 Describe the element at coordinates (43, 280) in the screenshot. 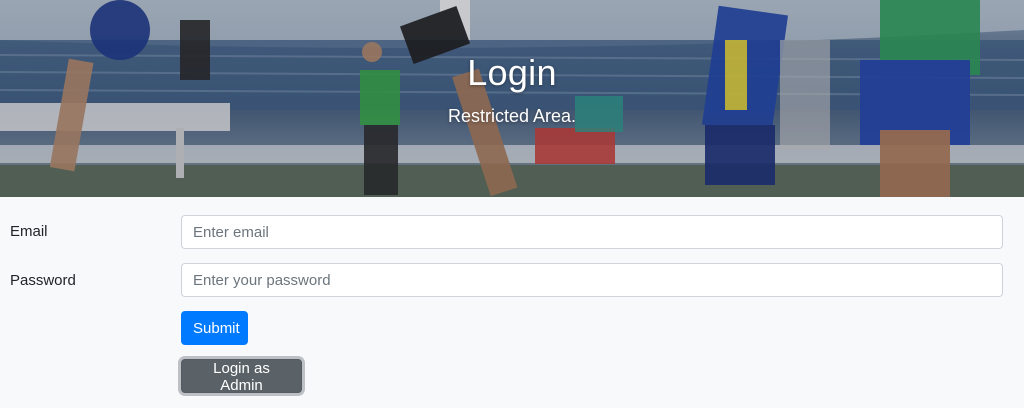

I see `password-label: Password` at that location.